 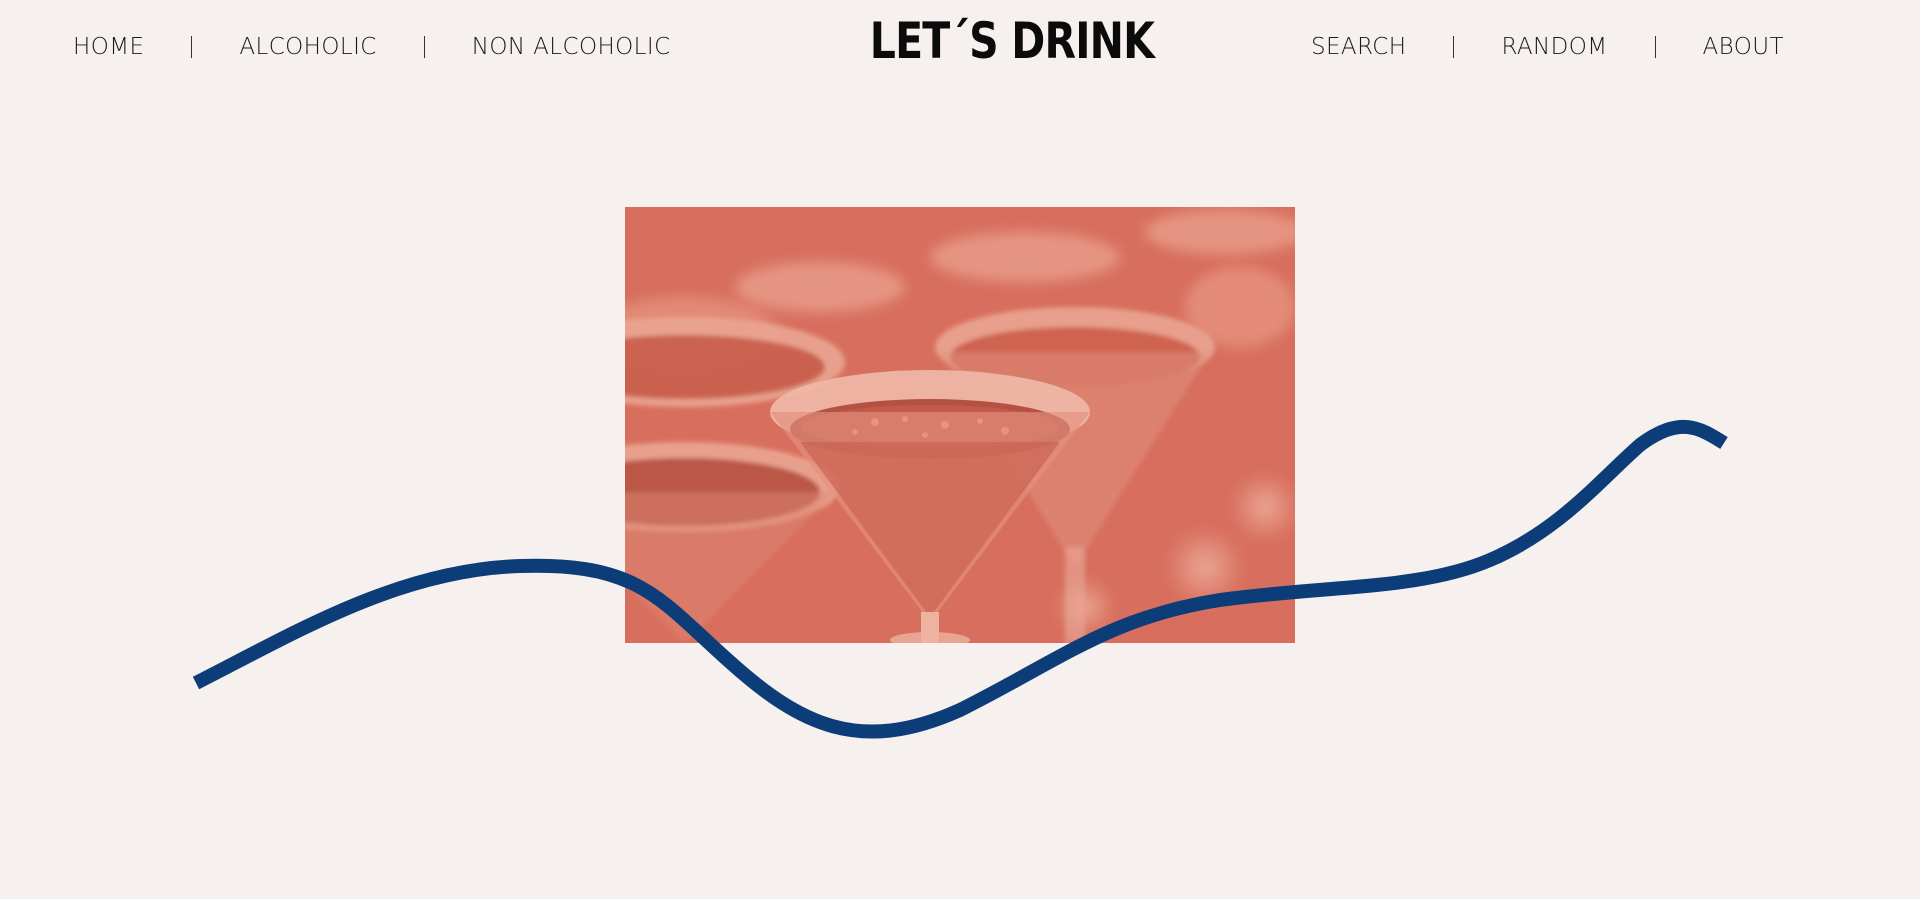 What do you see at coordinates (1554, 47) in the screenshot?
I see `nav-link-random: RANDOM` at bounding box center [1554, 47].